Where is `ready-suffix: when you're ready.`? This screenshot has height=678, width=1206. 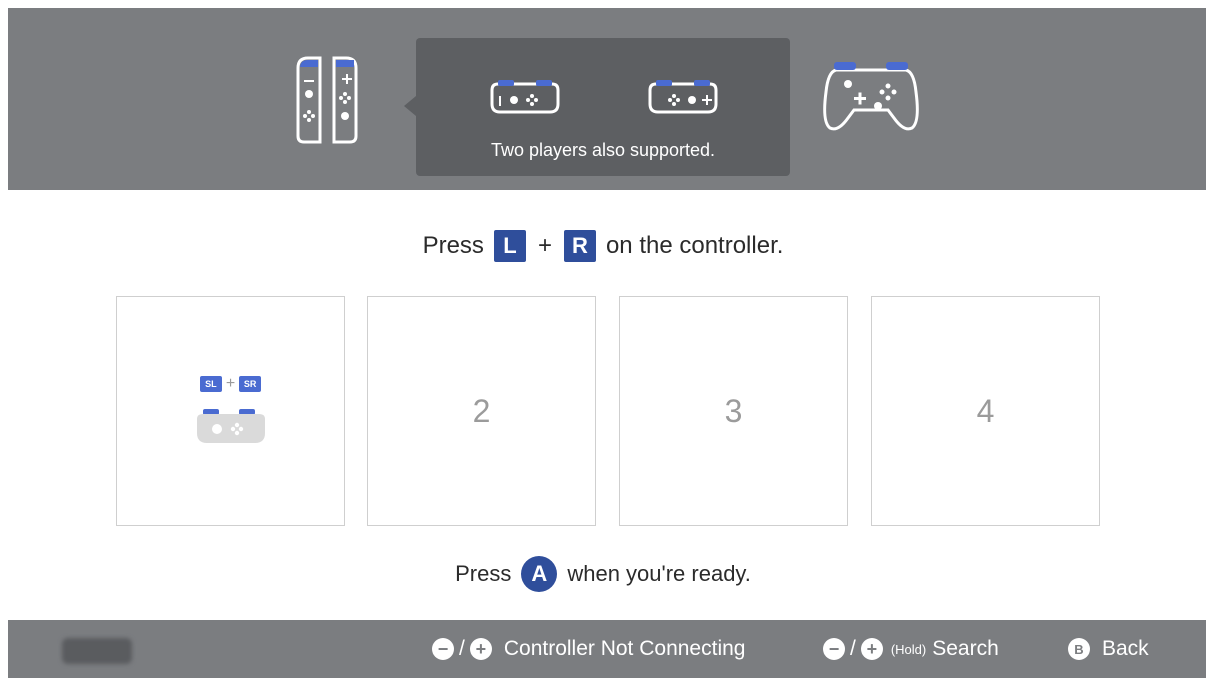
ready-suffix: when you're ready. is located at coordinates (659, 573).